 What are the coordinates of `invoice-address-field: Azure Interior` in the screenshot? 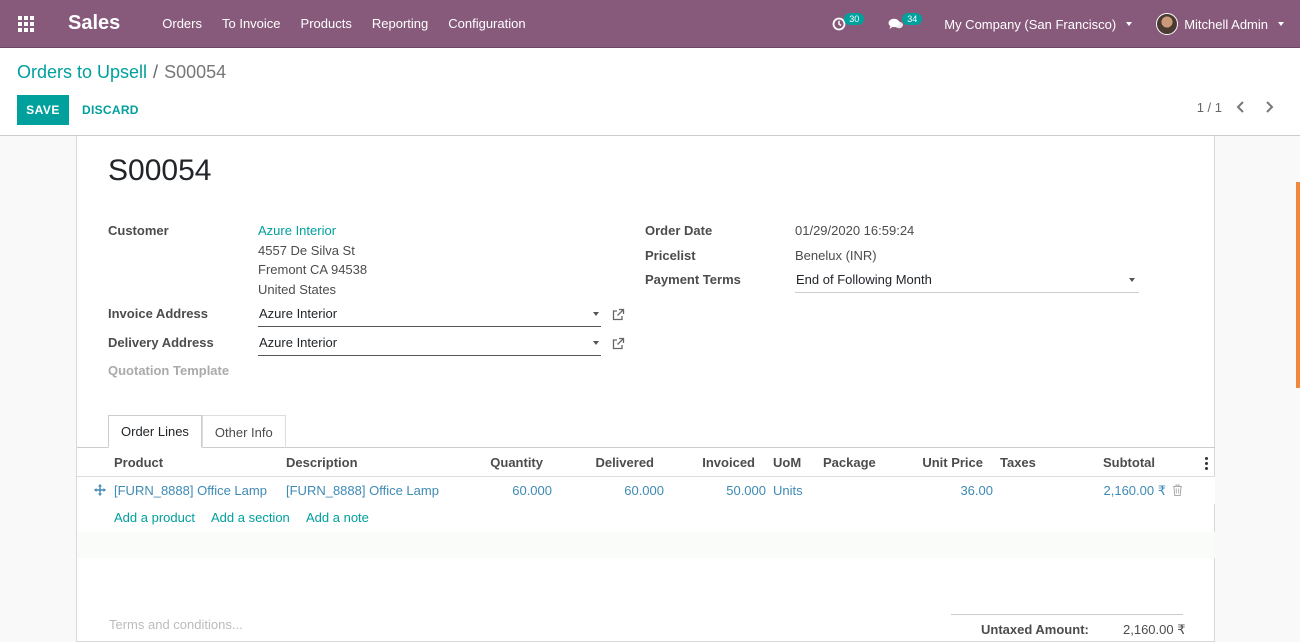 It's located at (429, 314).